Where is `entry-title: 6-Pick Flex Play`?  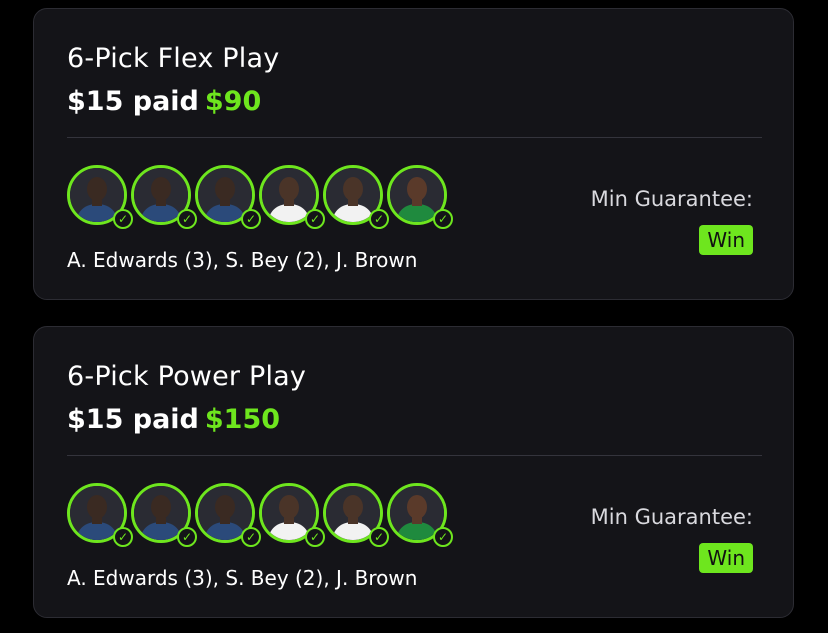 entry-title: 6-Pick Flex Play is located at coordinates (173, 58).